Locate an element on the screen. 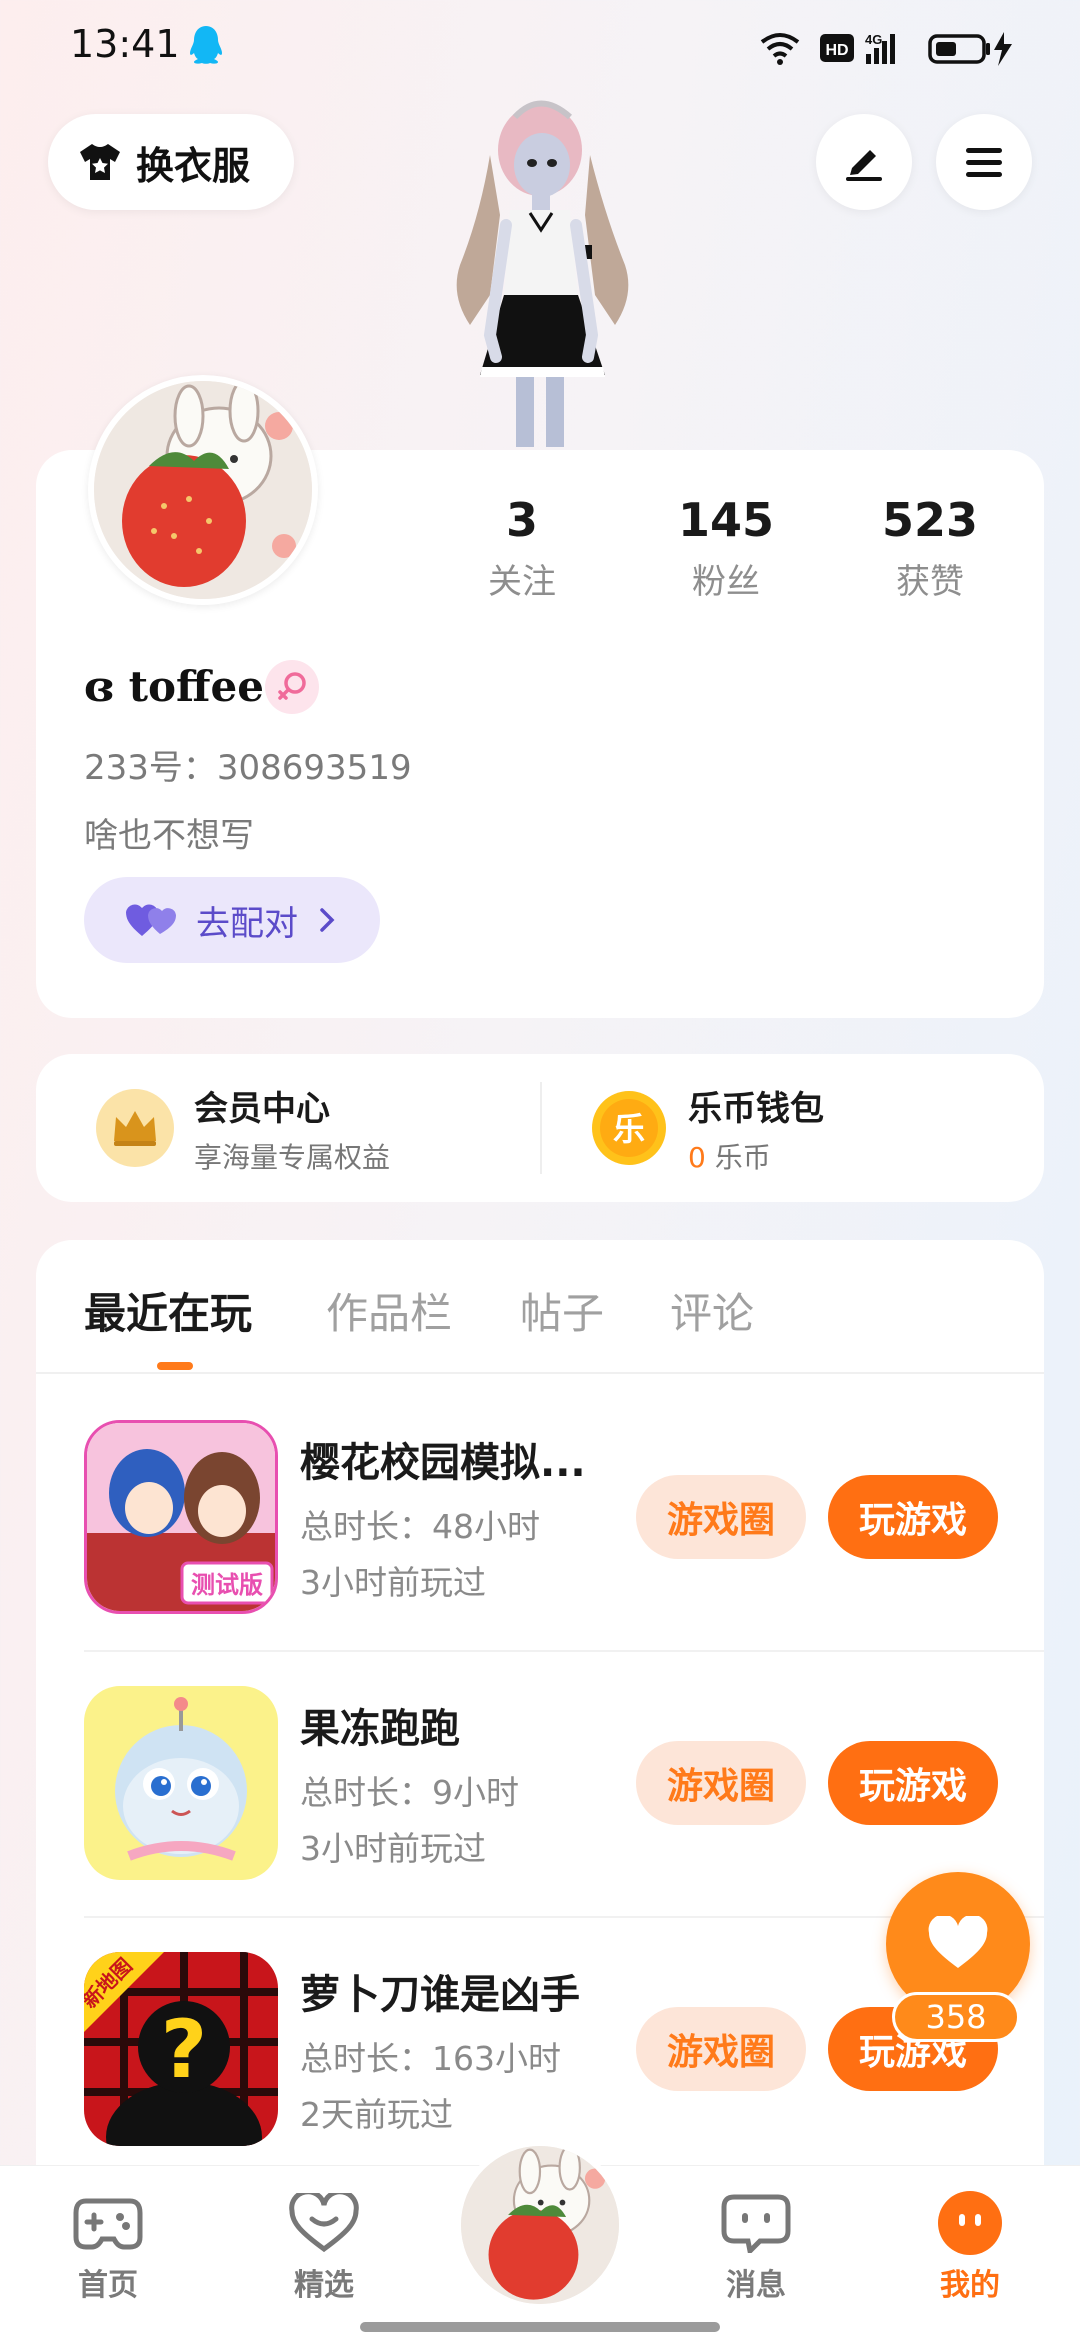 Image resolution: width=1080 pixels, height=2340 pixels. user-bio: 啥也不想写 is located at coordinates (169, 836).